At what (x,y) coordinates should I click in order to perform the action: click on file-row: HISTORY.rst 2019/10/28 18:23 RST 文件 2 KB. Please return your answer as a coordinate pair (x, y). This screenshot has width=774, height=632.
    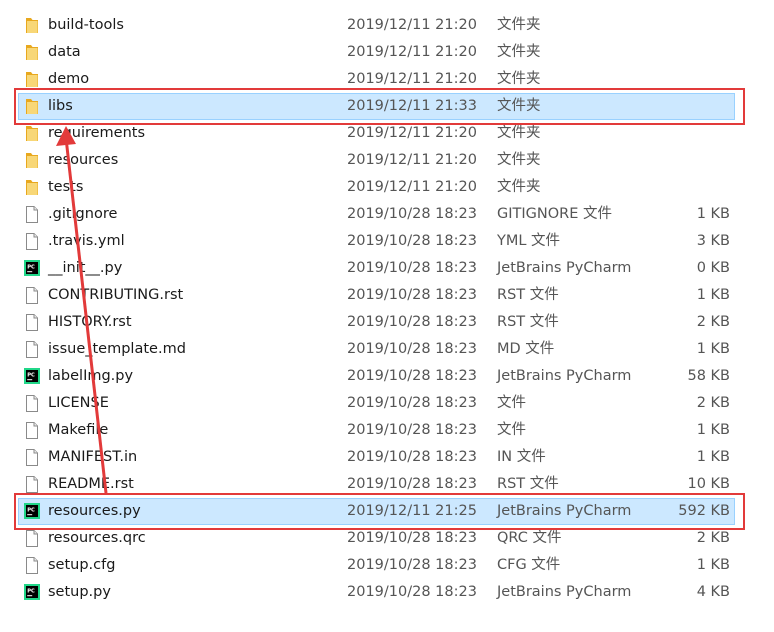
    Looking at the image, I should click on (387, 322).